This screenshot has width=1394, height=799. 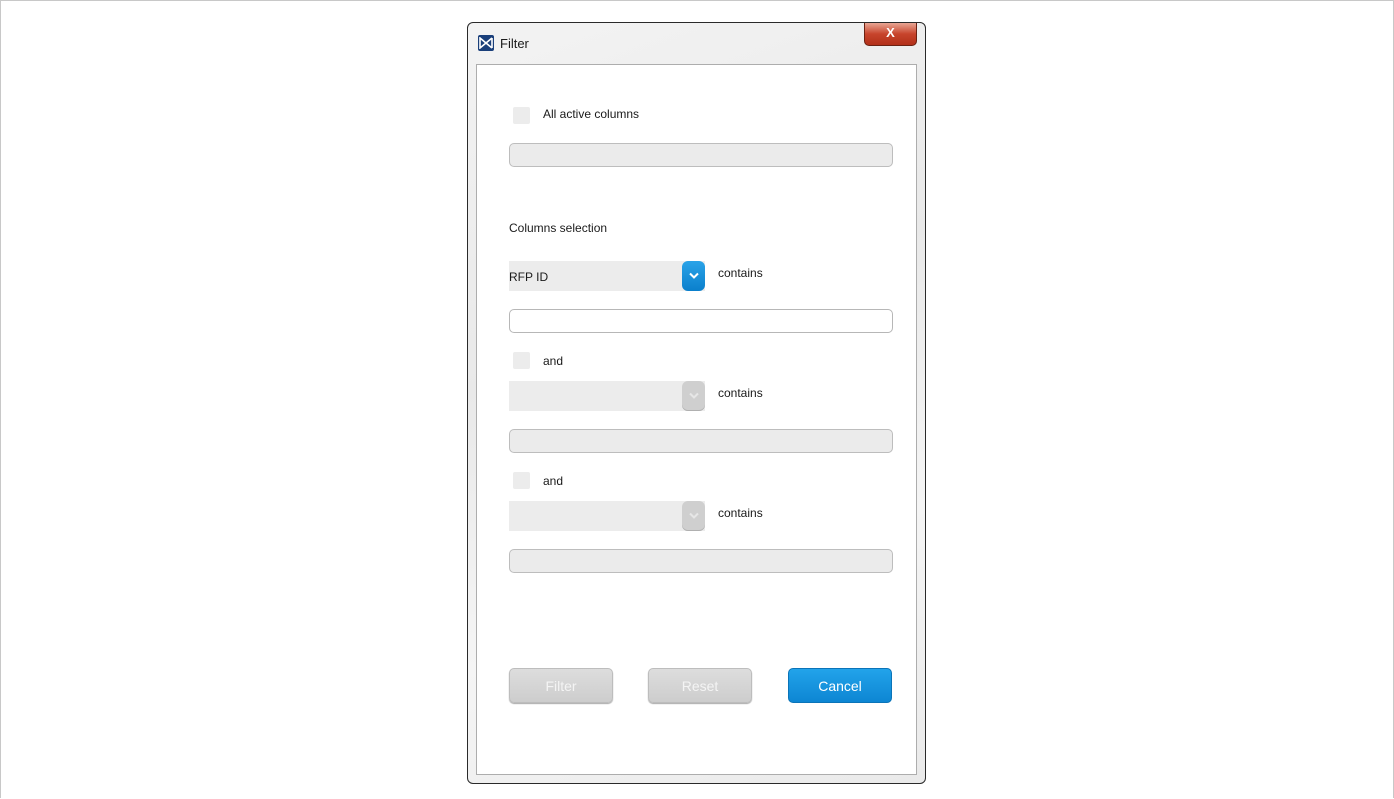 What do you see at coordinates (529, 277) in the screenshot?
I see `column-select-1-value: RFP ID` at bounding box center [529, 277].